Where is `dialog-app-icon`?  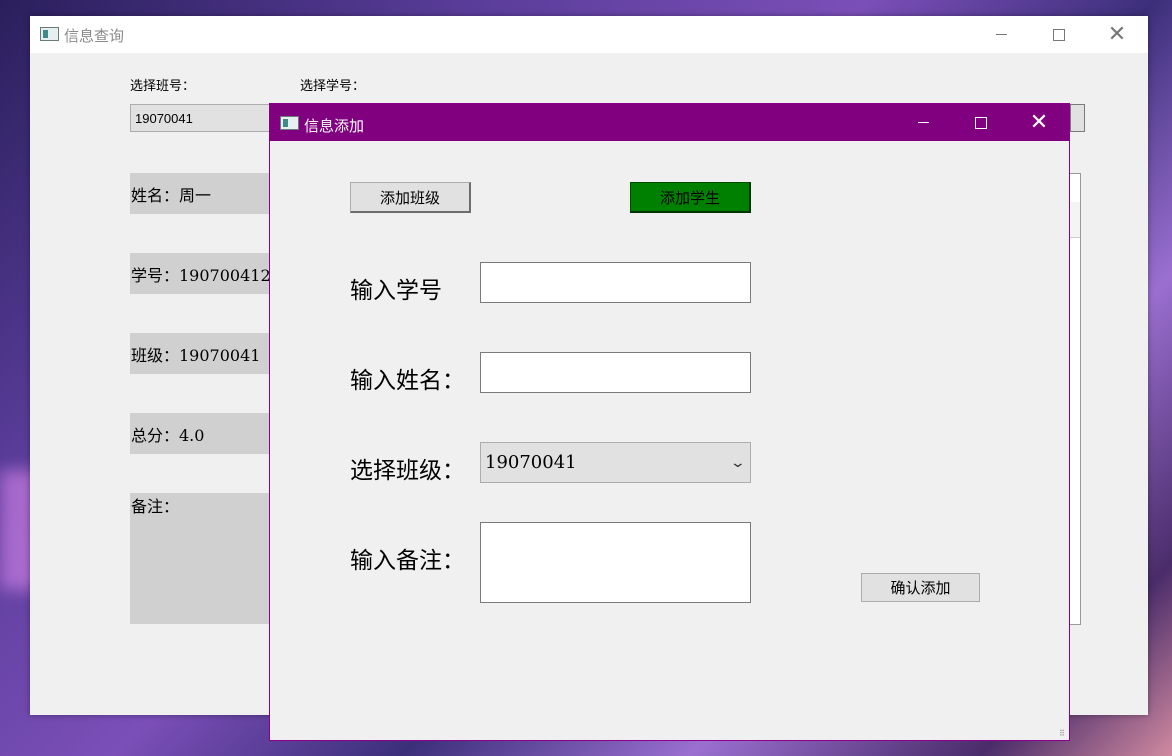 dialog-app-icon is located at coordinates (289, 123).